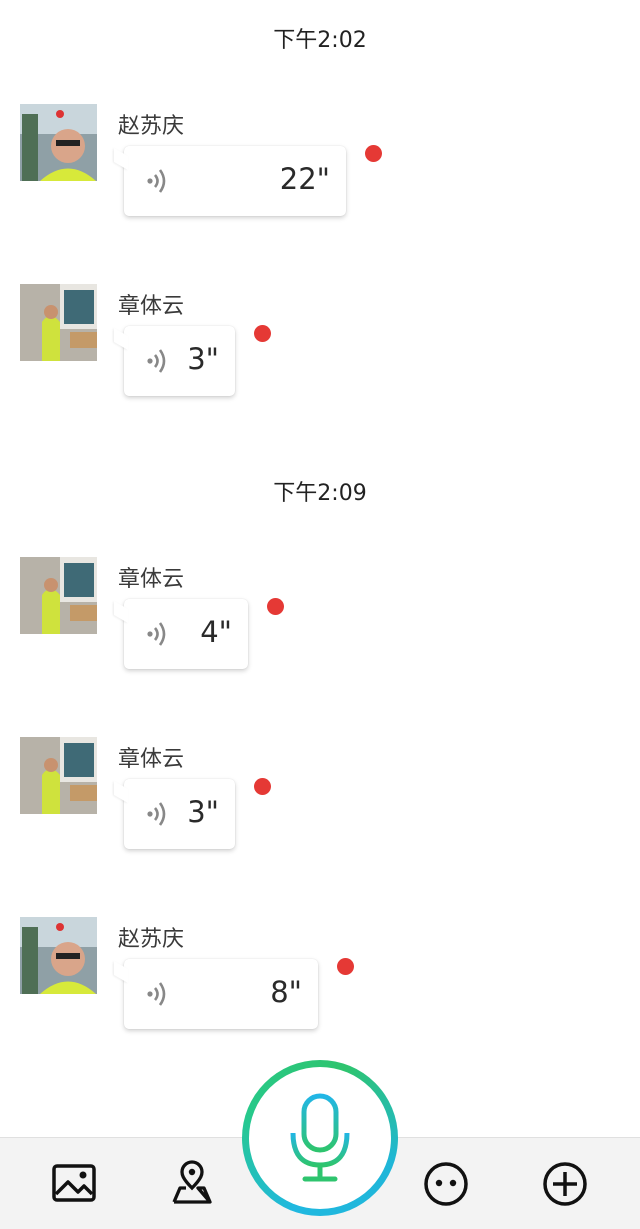 This screenshot has width=640, height=1229. I want to click on voice-message: 赵苏庆 8", so click(320, 977).